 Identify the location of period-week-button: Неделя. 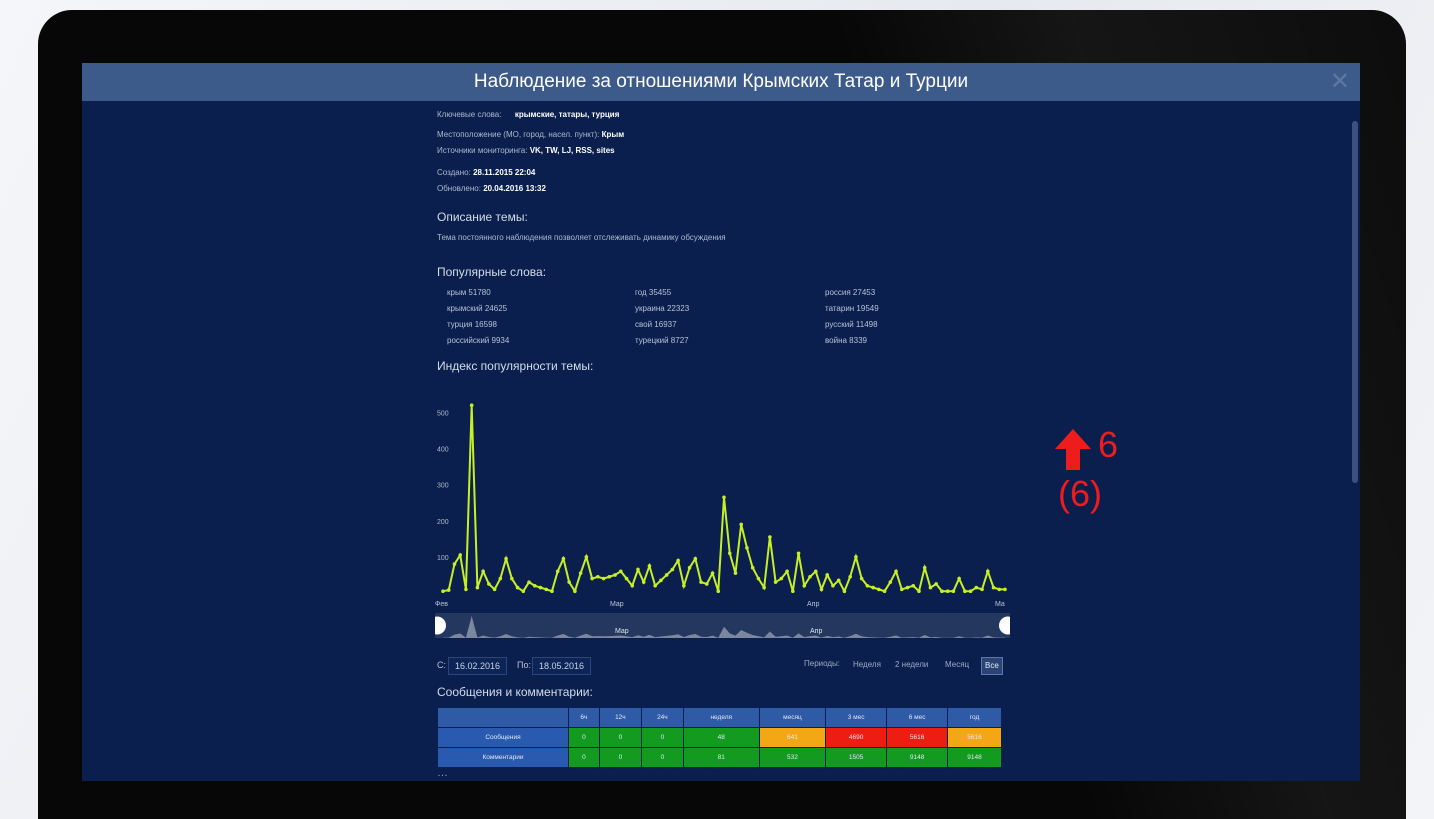
(867, 665).